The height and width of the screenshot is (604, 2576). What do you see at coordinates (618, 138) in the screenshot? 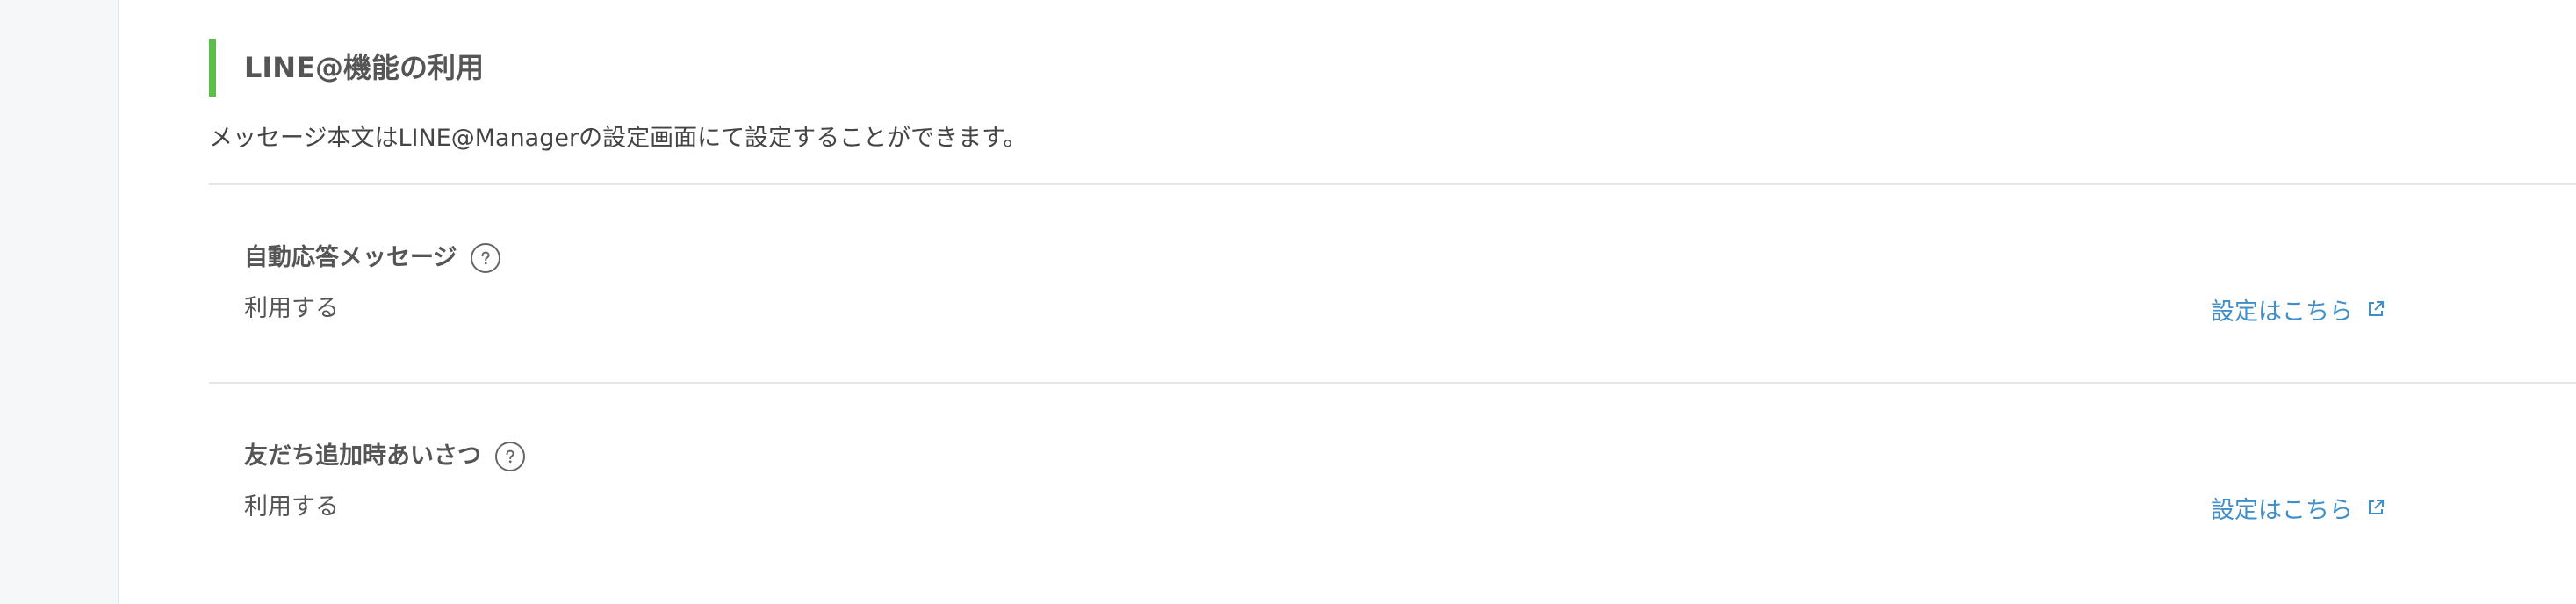
I see `section-description: メッセージ本文はLINE@Managerの設定画面にて設定することができます。` at bounding box center [618, 138].